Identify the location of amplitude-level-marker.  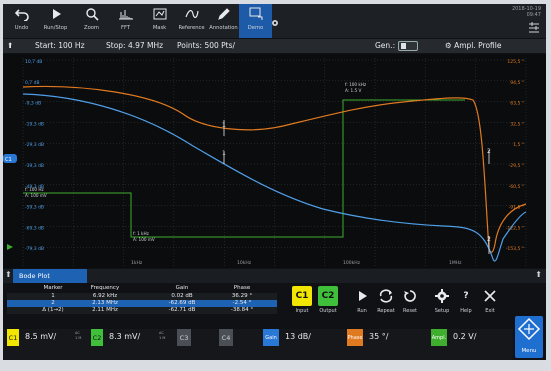
(10, 247).